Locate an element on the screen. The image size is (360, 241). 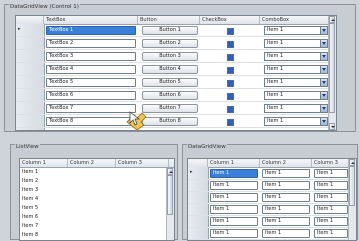
list-item: Item 6 is located at coordinates (30, 217).